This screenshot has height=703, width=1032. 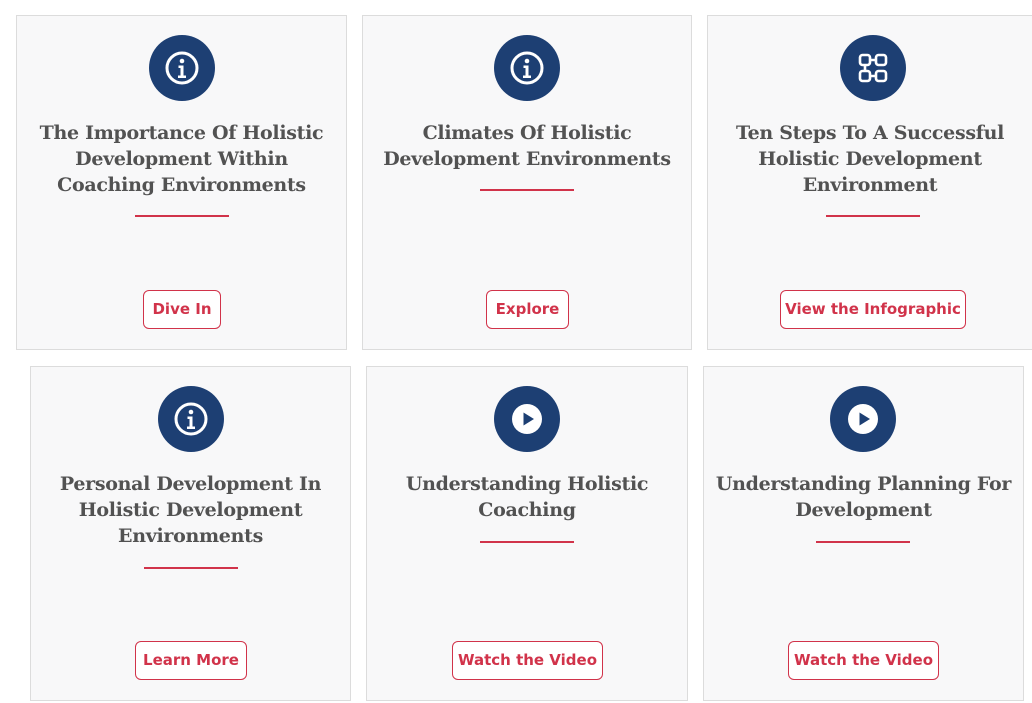 What do you see at coordinates (182, 309) in the screenshot?
I see `dive-in-button: Dive In` at bounding box center [182, 309].